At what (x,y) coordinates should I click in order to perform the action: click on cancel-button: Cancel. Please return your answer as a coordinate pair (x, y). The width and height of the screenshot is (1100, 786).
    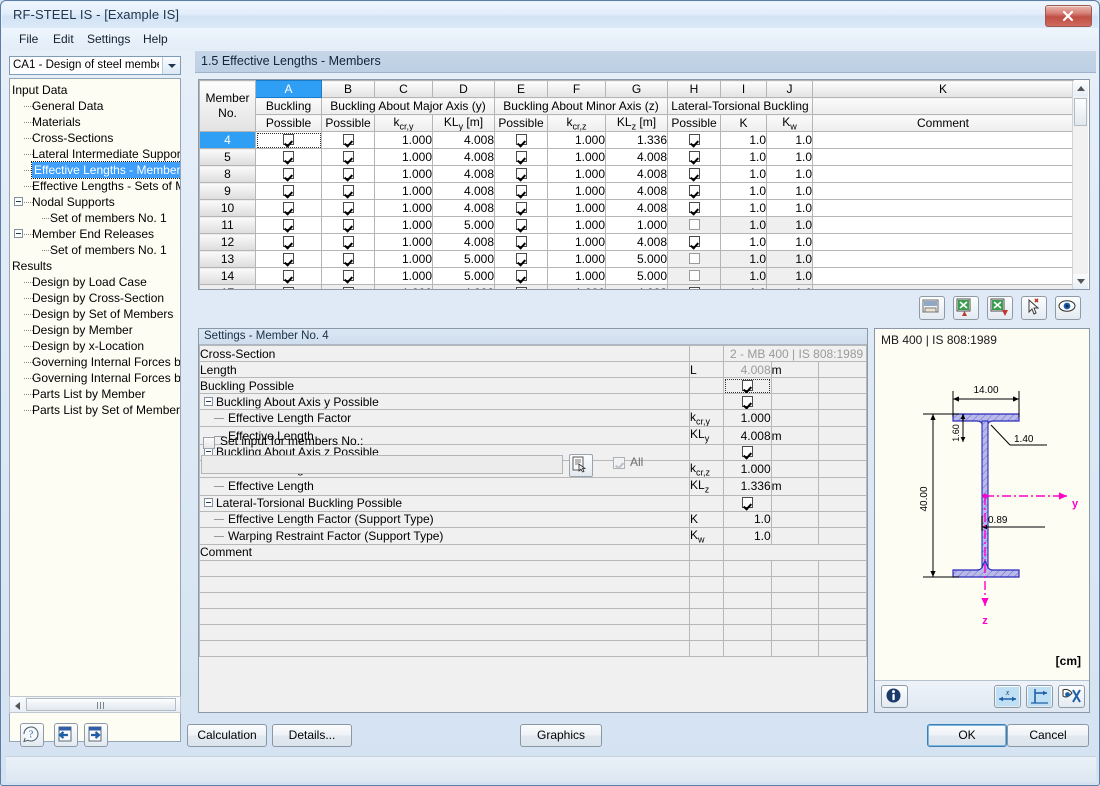
    Looking at the image, I should click on (1048, 735).